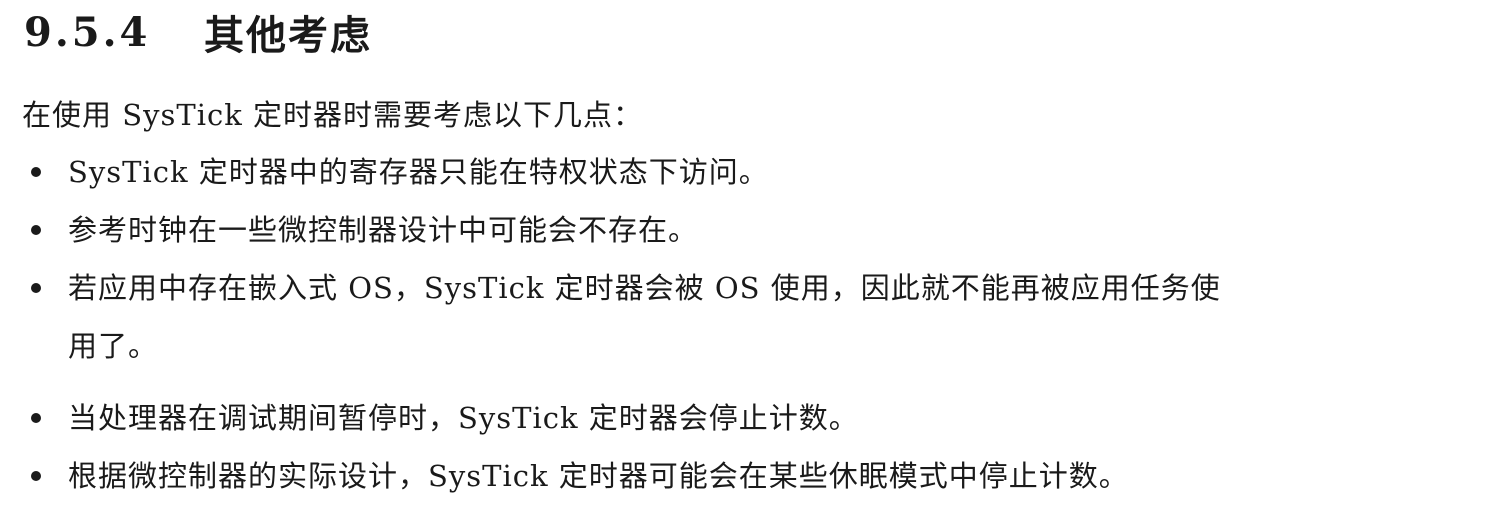 This screenshot has height=518, width=1493. I want to click on section-title: 其他考虑, so click(288, 36).